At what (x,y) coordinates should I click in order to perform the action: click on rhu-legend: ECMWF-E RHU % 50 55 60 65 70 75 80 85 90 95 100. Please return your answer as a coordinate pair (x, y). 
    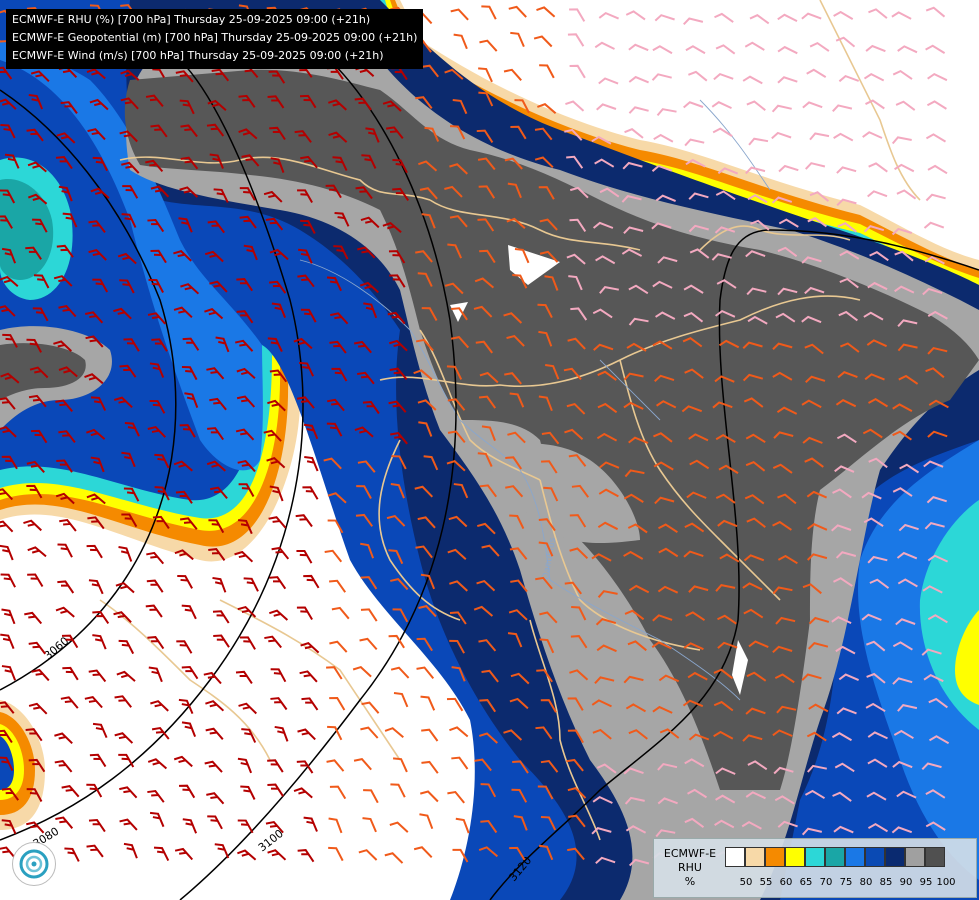
    Looking at the image, I should click on (815, 868).